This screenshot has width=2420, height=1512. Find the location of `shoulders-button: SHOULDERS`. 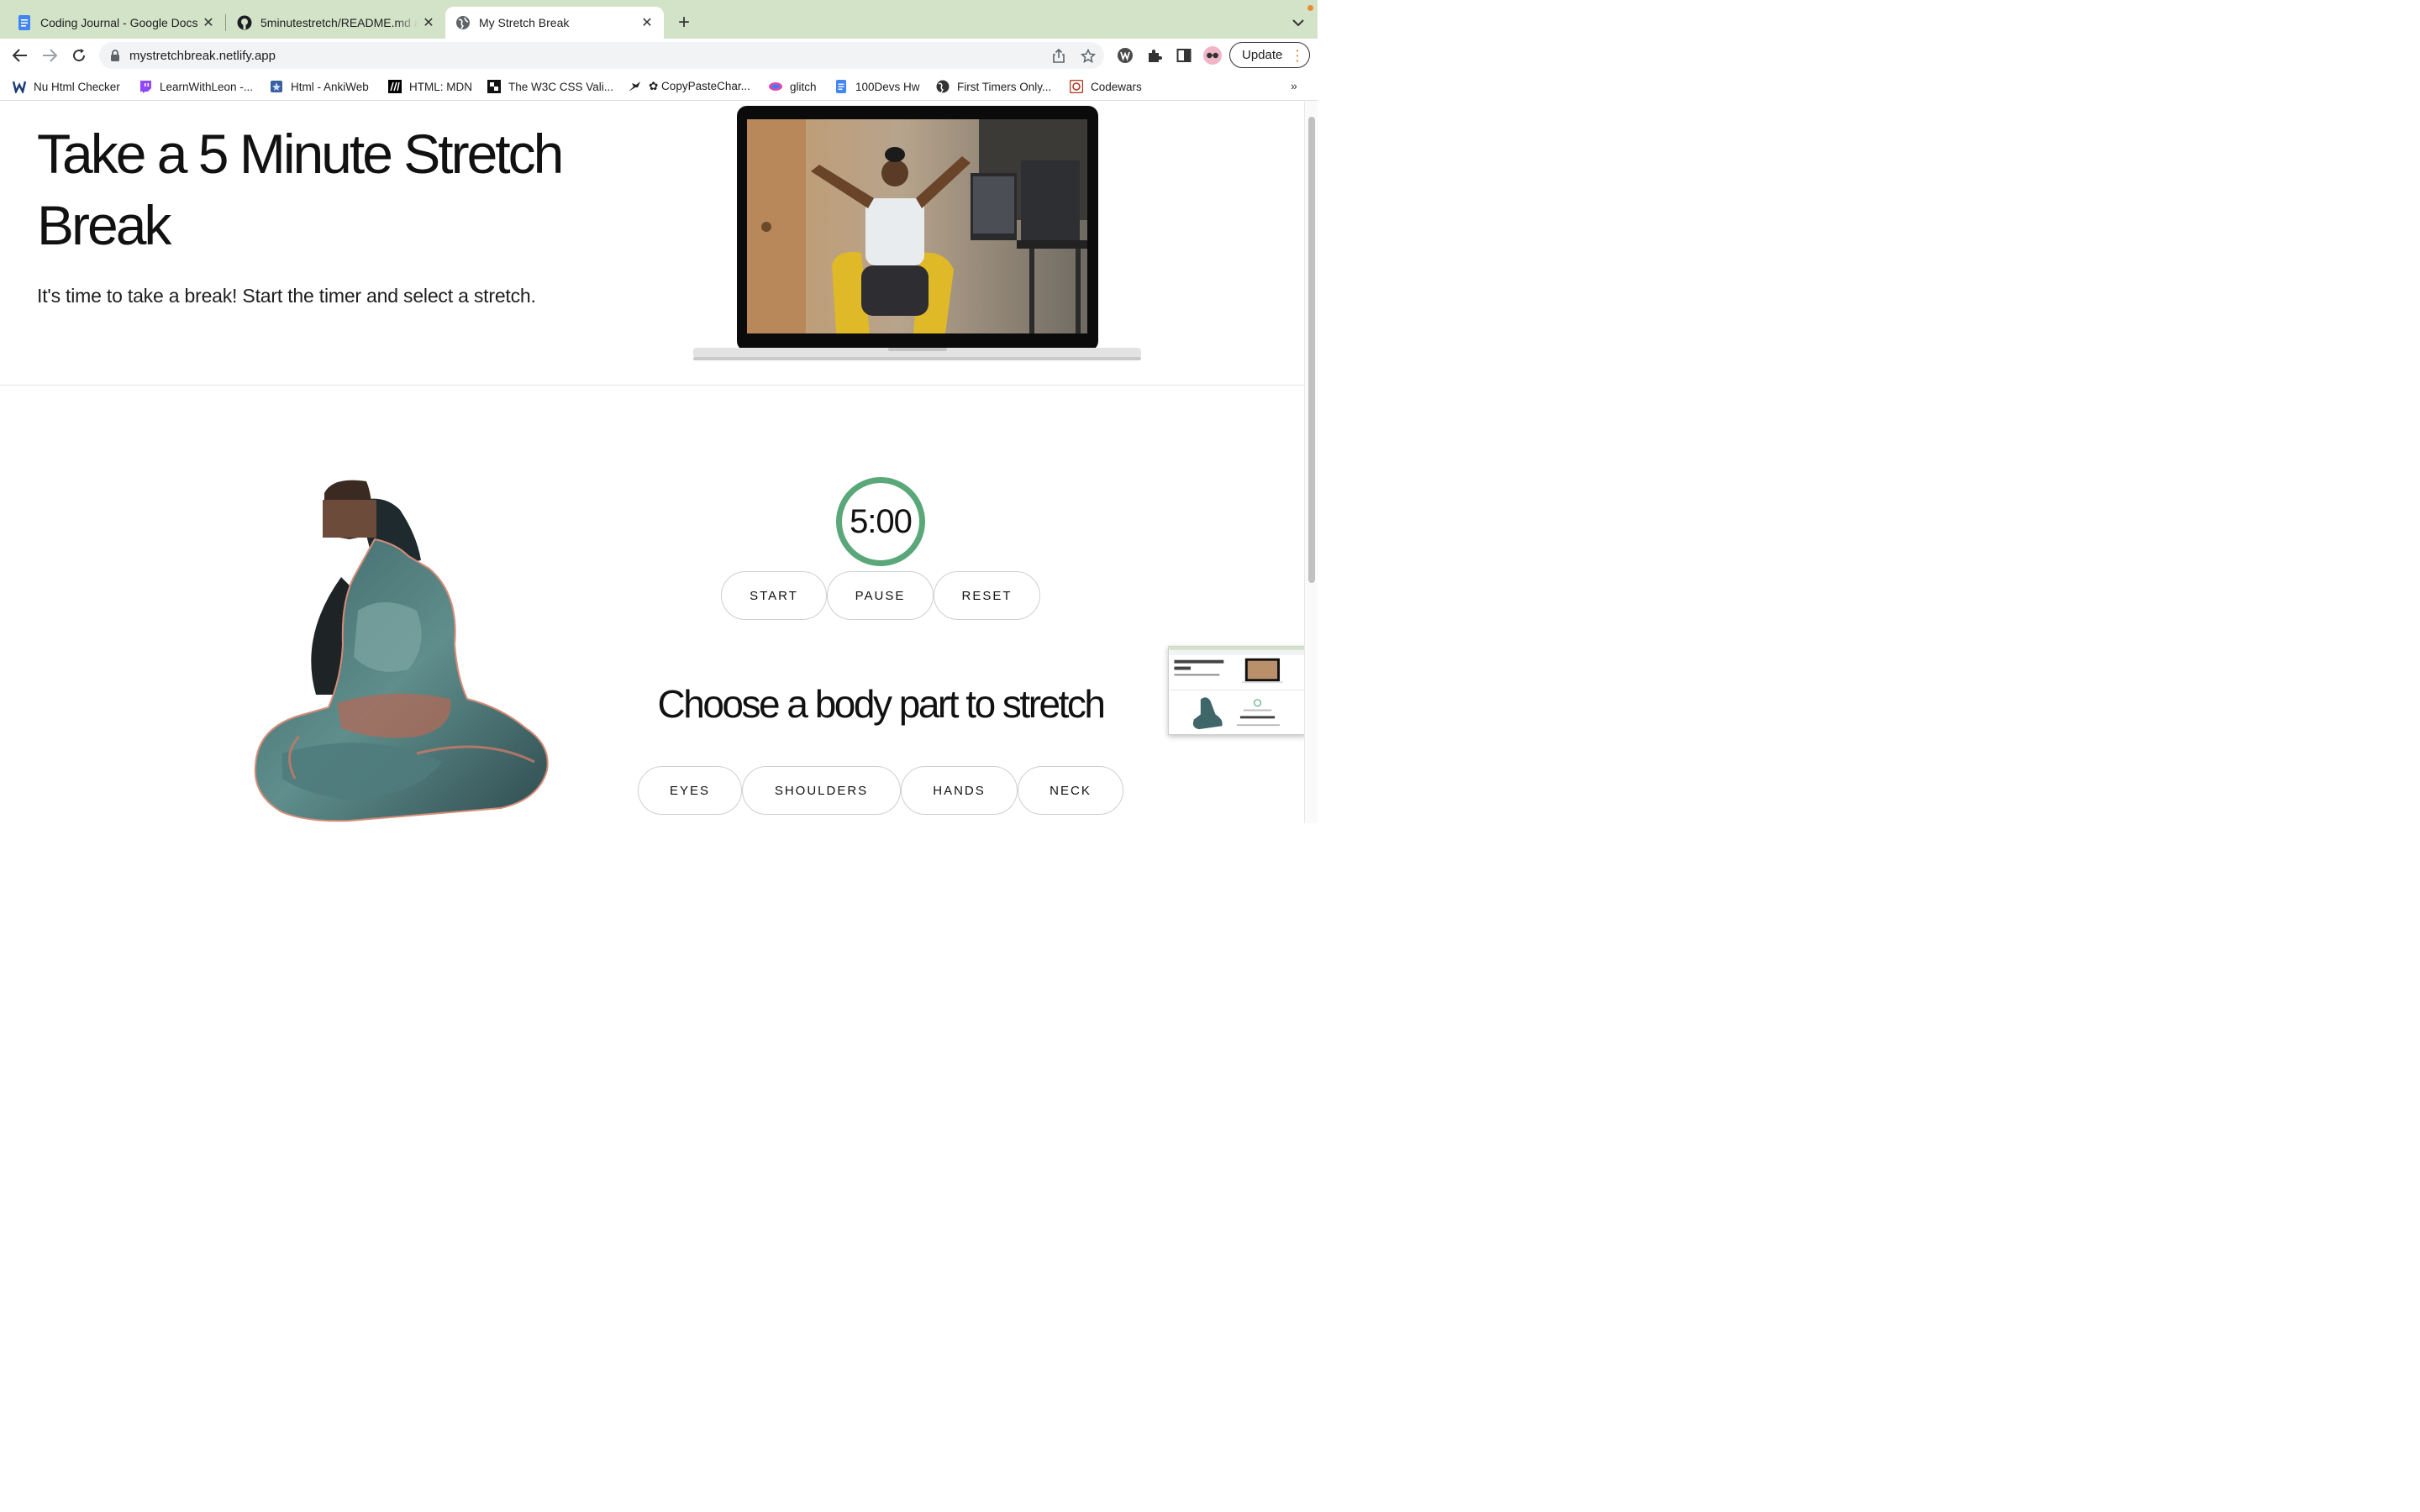

shoulders-button: SHOULDERS is located at coordinates (822, 790).